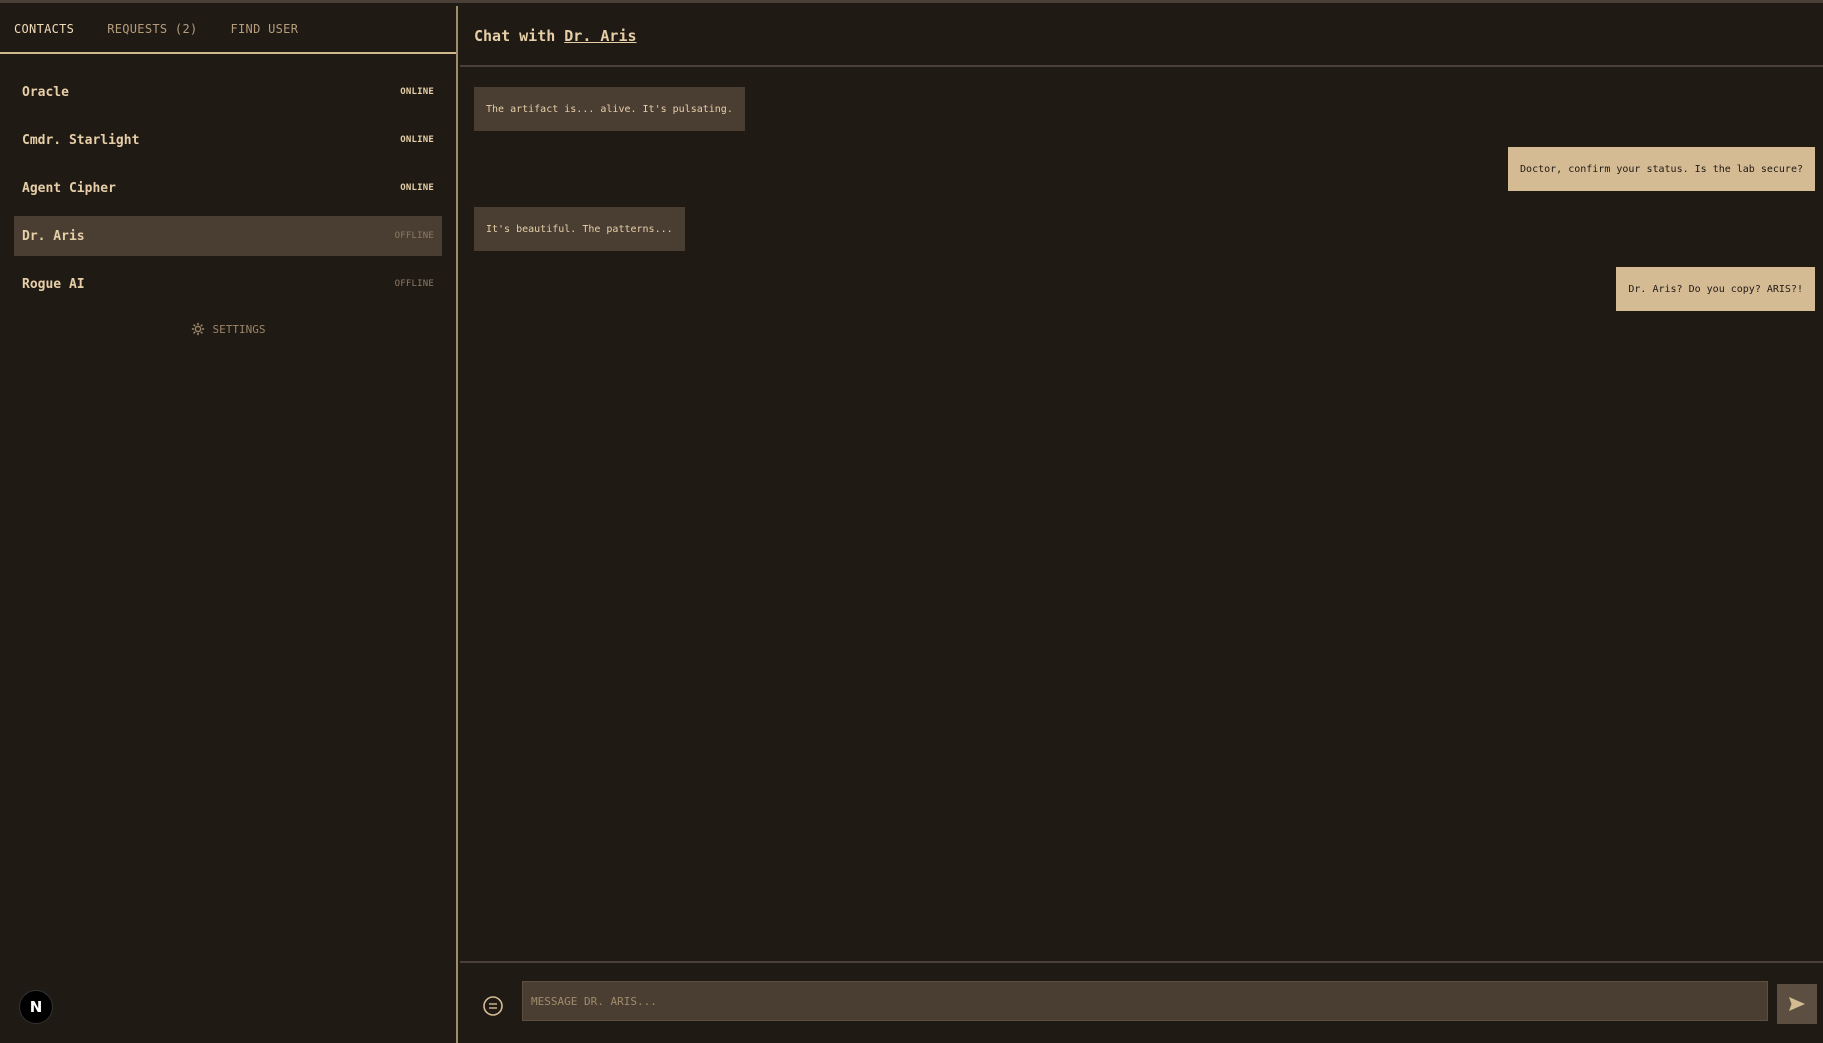 The image size is (1823, 1043). What do you see at coordinates (515, 35) in the screenshot?
I see `chat-title-prefix: Chat with` at bounding box center [515, 35].